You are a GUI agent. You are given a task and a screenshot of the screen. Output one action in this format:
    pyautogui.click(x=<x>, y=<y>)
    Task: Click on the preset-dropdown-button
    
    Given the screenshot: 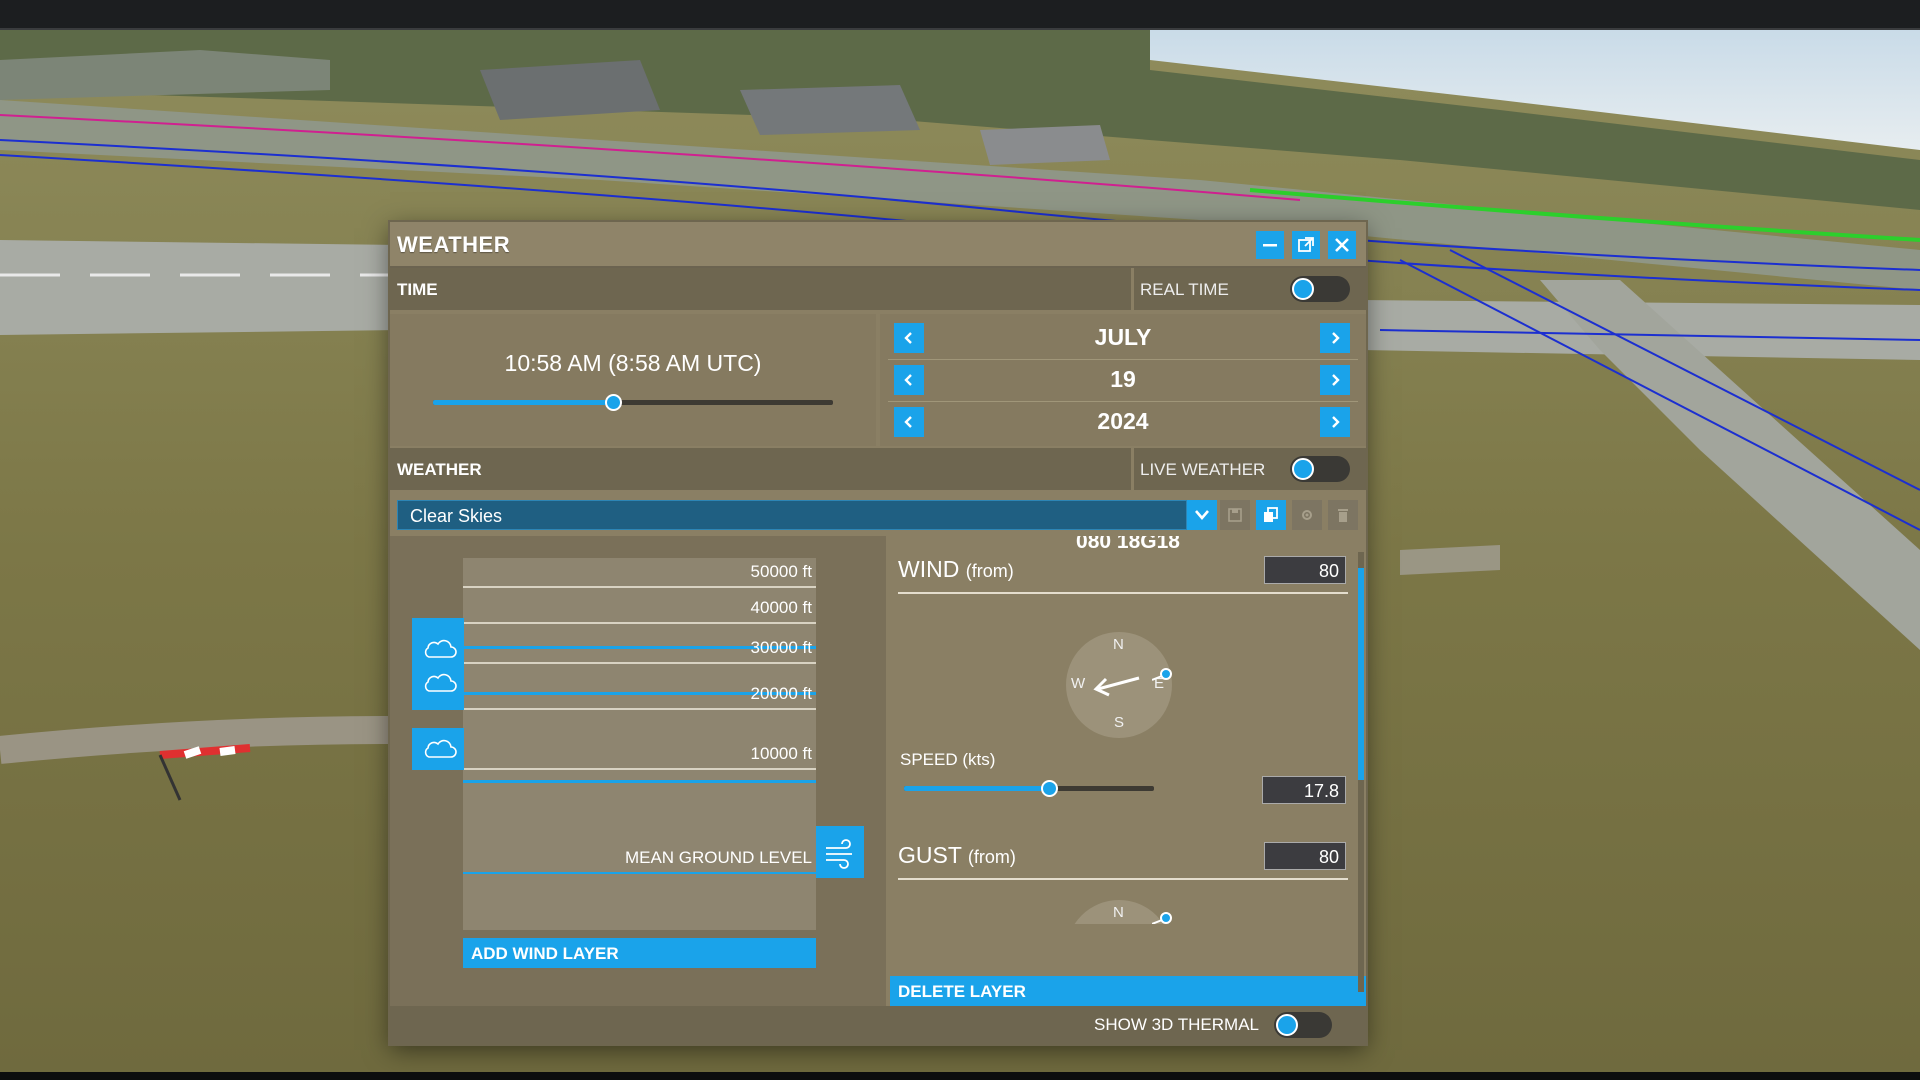 What is the action you would take?
    pyautogui.click(x=1202, y=515)
    